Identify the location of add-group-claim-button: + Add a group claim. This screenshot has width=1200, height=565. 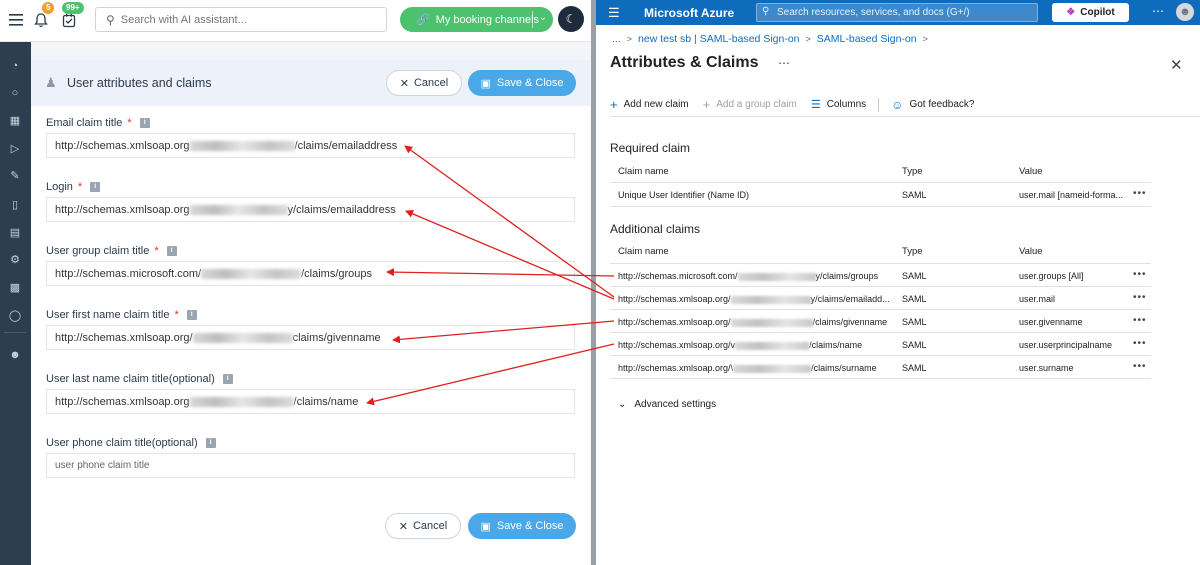
(750, 104).